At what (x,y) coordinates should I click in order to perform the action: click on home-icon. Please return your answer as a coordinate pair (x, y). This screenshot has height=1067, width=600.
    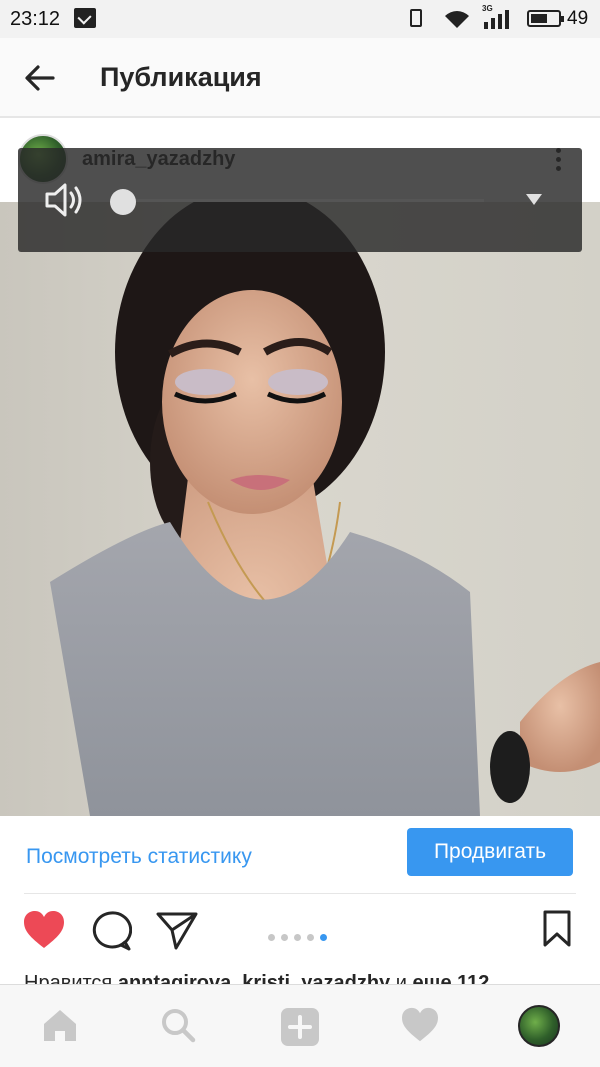
    Looking at the image, I should click on (60, 1025).